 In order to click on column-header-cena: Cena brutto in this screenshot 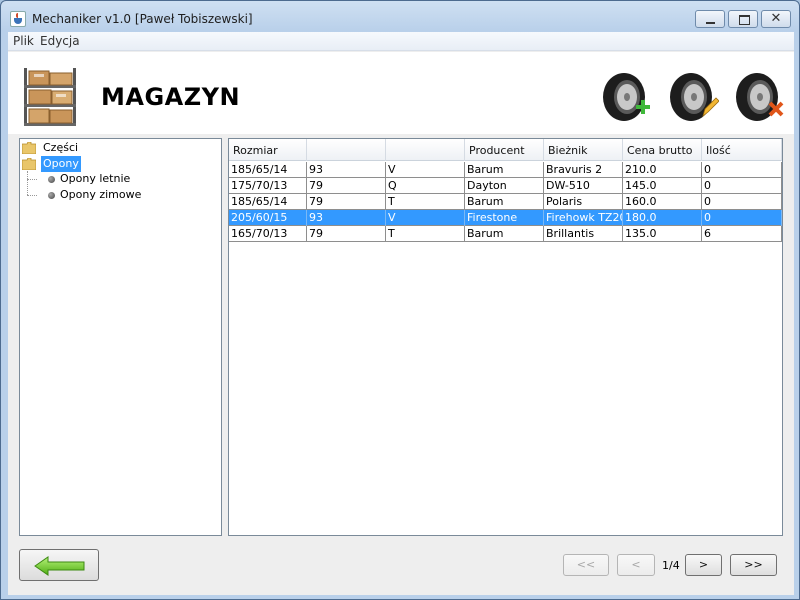, I will do `click(662, 150)`.